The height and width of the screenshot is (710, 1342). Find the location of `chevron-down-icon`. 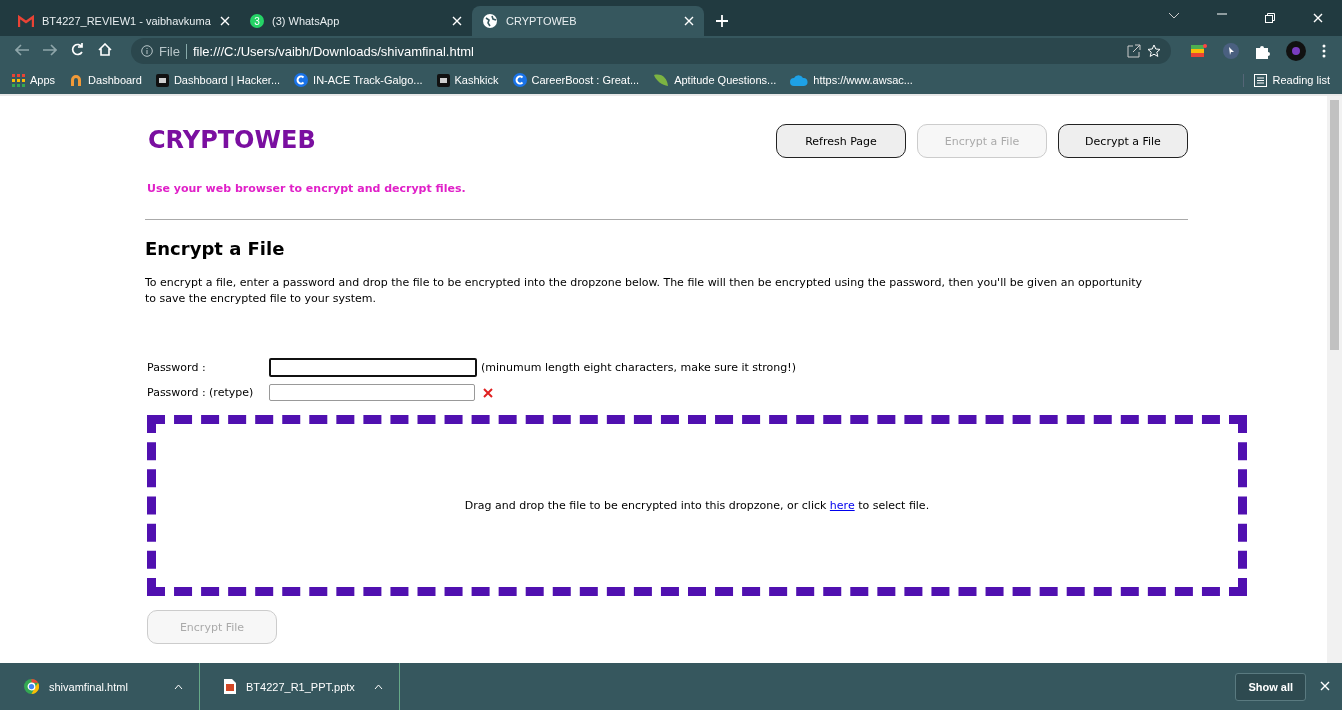

chevron-down-icon is located at coordinates (1174, 16).